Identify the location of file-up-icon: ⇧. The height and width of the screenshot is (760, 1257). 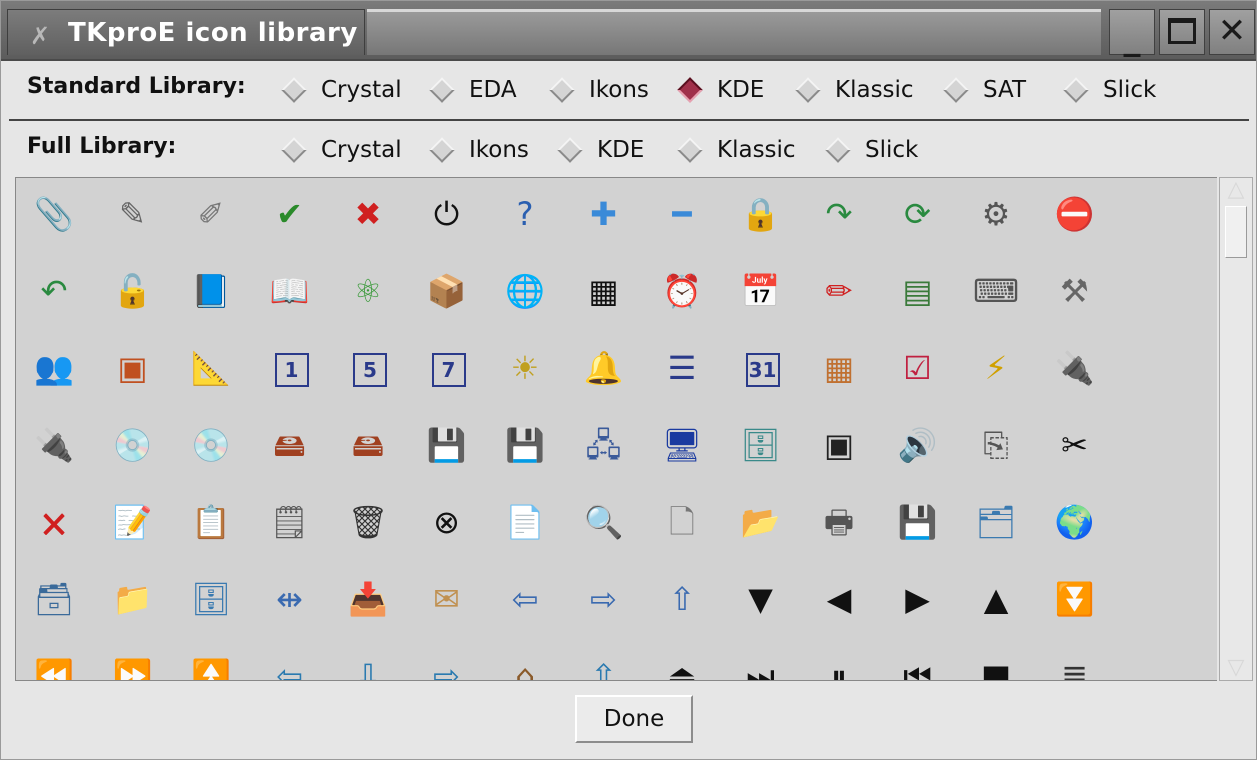
(682, 599).